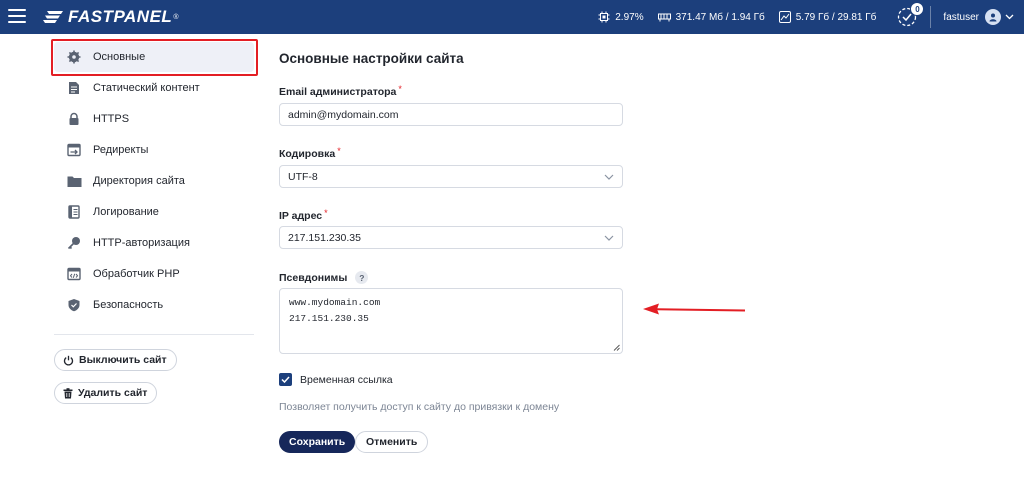 The image size is (1024, 481). I want to click on tasks-count-badge: 0, so click(917, 9).